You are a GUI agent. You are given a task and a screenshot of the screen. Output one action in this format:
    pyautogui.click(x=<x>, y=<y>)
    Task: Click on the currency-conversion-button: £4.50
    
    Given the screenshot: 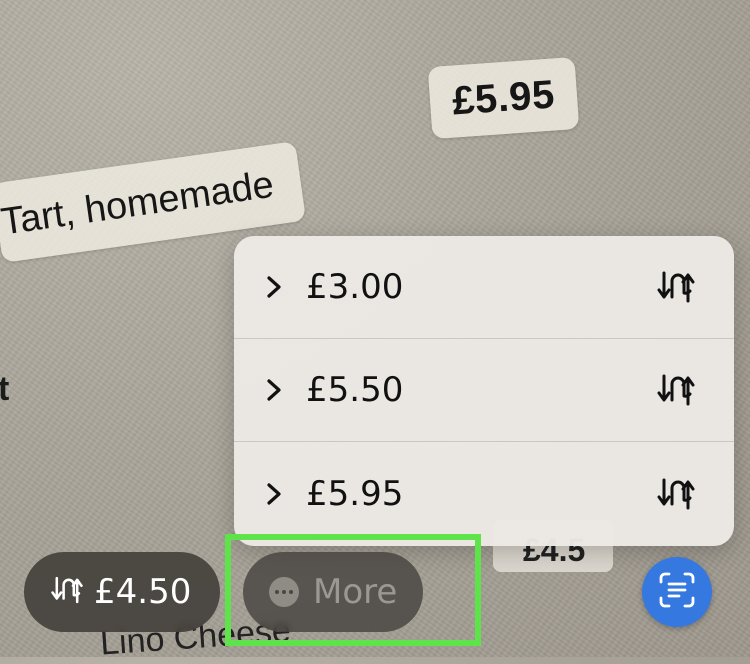 What is the action you would take?
    pyautogui.click(x=122, y=592)
    